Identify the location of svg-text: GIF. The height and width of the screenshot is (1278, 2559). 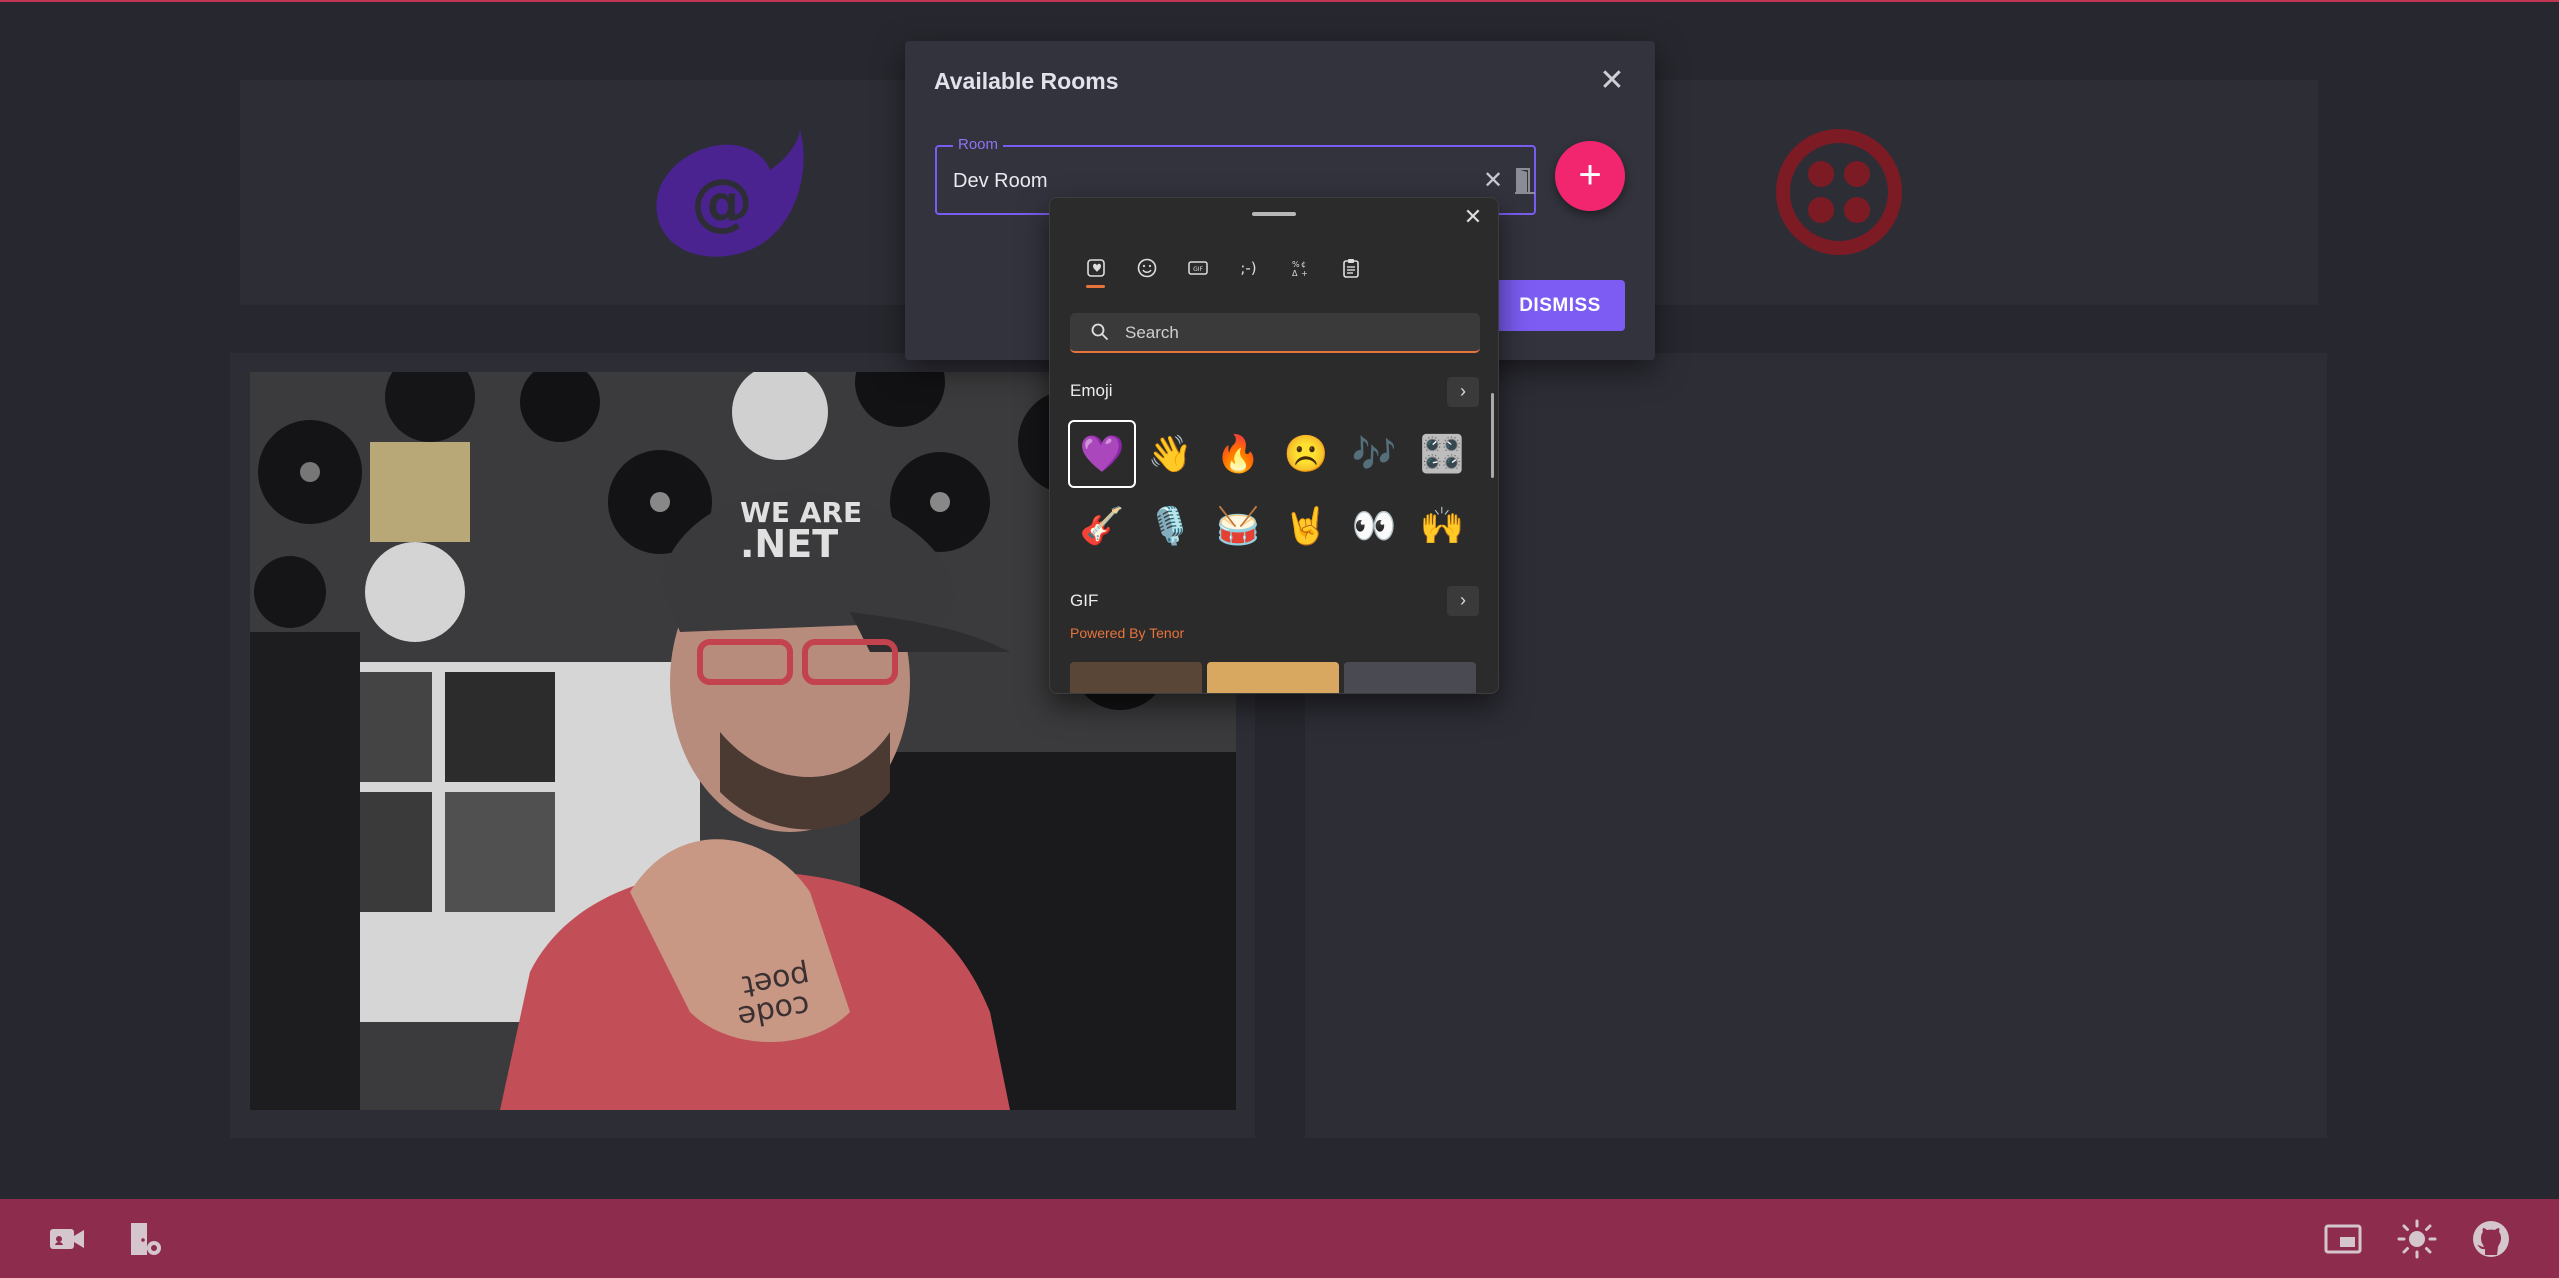
(1198, 269).